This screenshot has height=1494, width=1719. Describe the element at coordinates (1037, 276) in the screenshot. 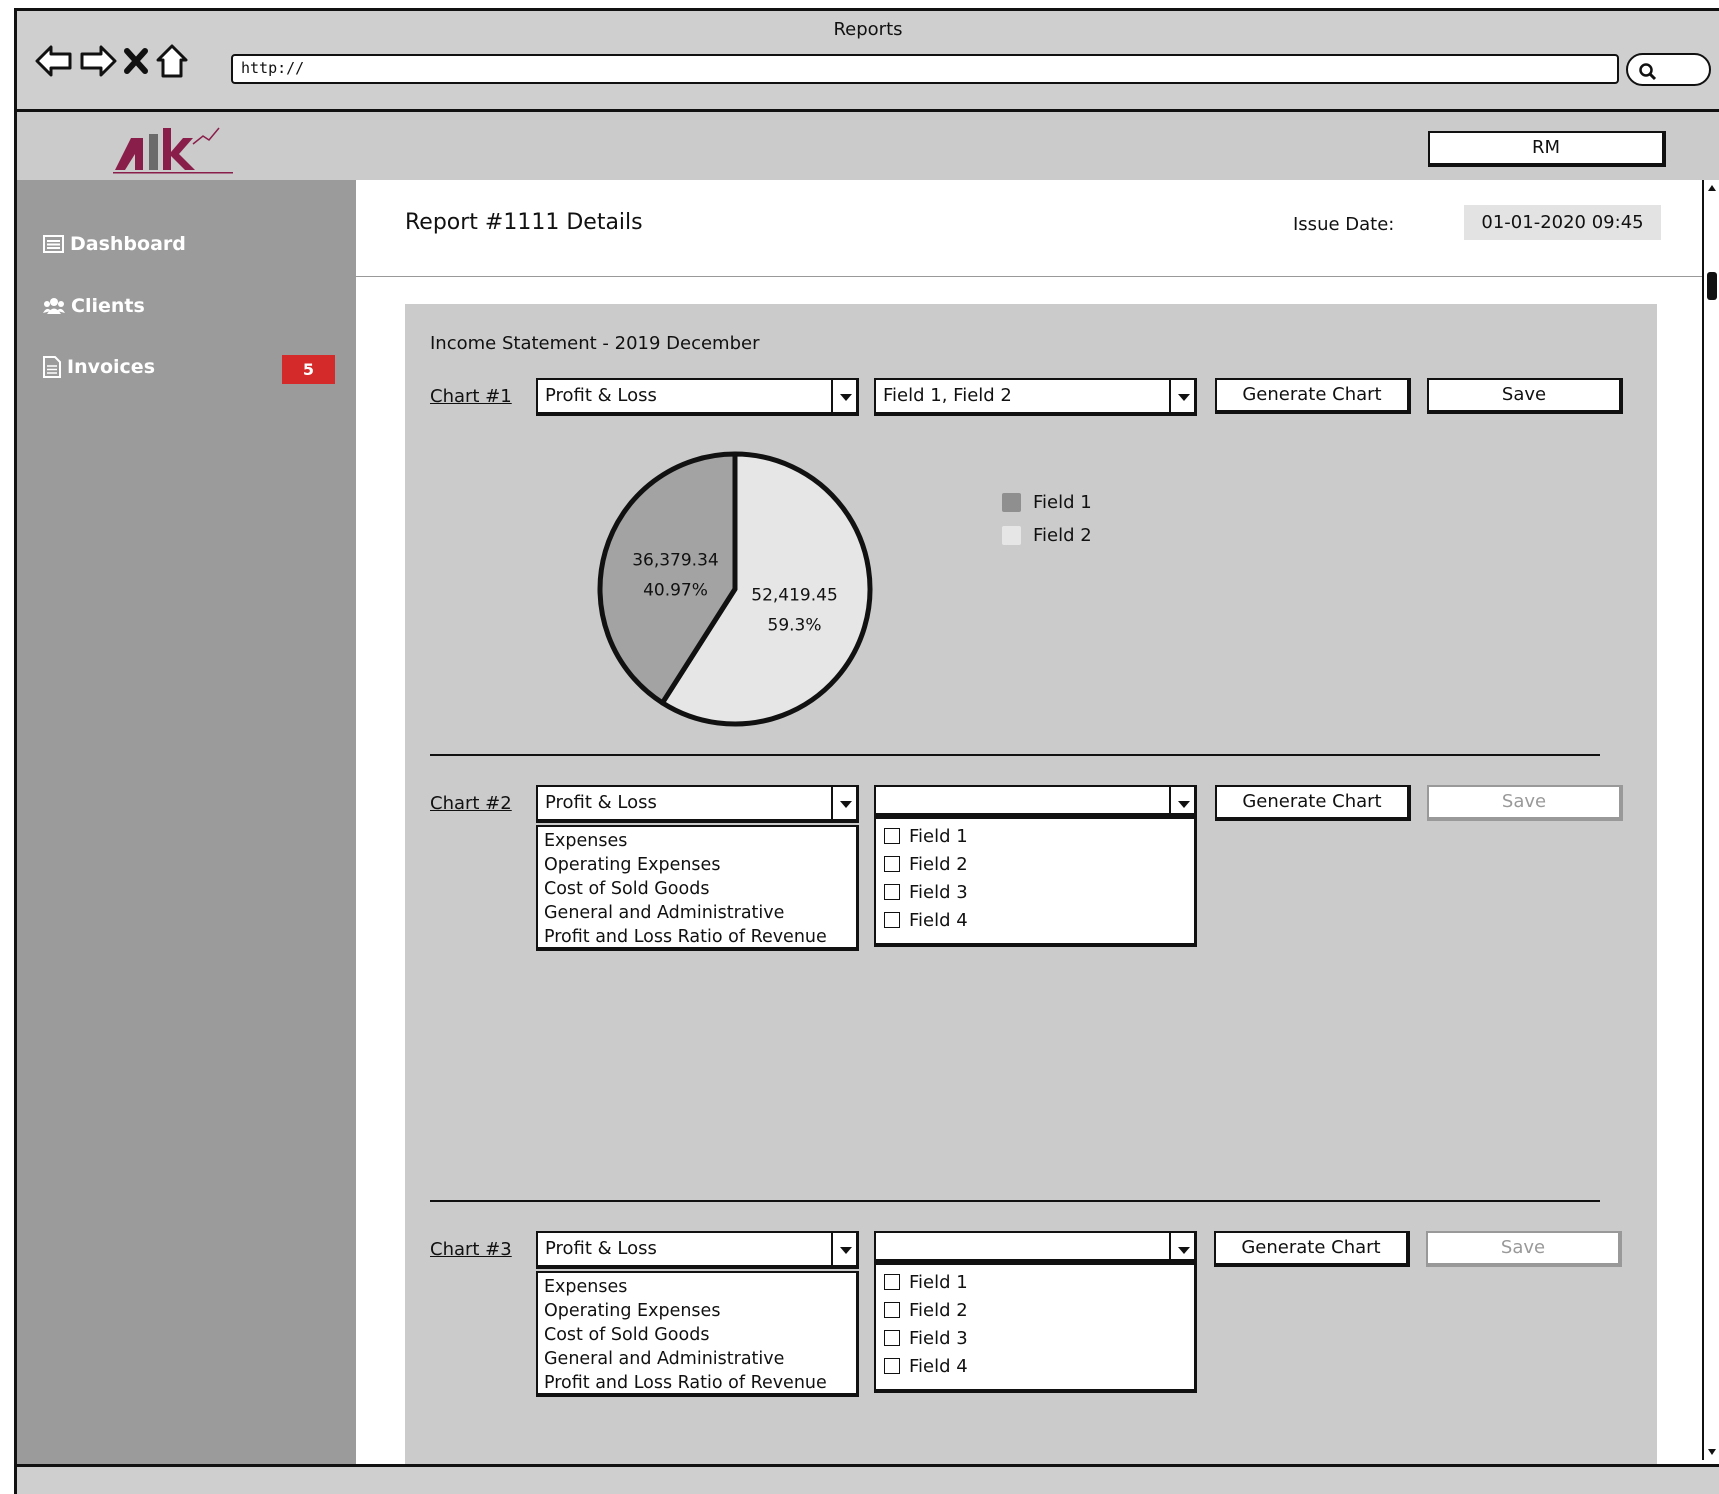

I see `header-divider` at that location.